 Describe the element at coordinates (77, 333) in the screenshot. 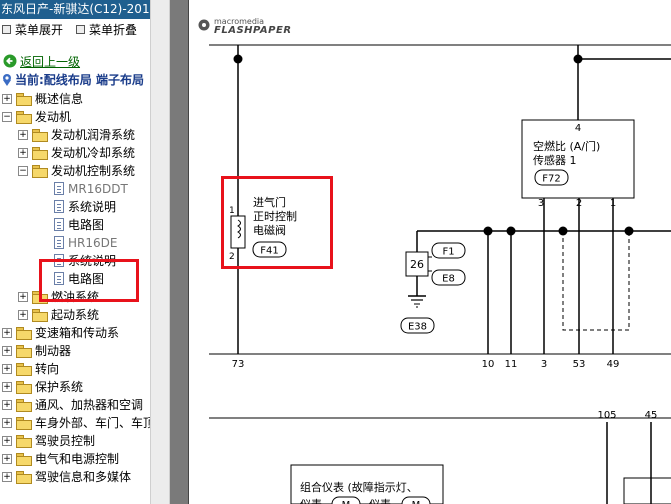

I see `tree-item-label: 变速箱和传动系` at that location.